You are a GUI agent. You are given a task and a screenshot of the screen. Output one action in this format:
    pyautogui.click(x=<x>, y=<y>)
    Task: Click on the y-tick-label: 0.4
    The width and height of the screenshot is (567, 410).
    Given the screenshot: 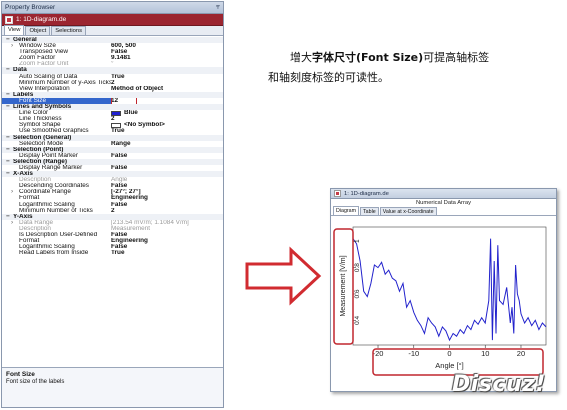 What is the action you would take?
    pyautogui.click(x=357, y=319)
    